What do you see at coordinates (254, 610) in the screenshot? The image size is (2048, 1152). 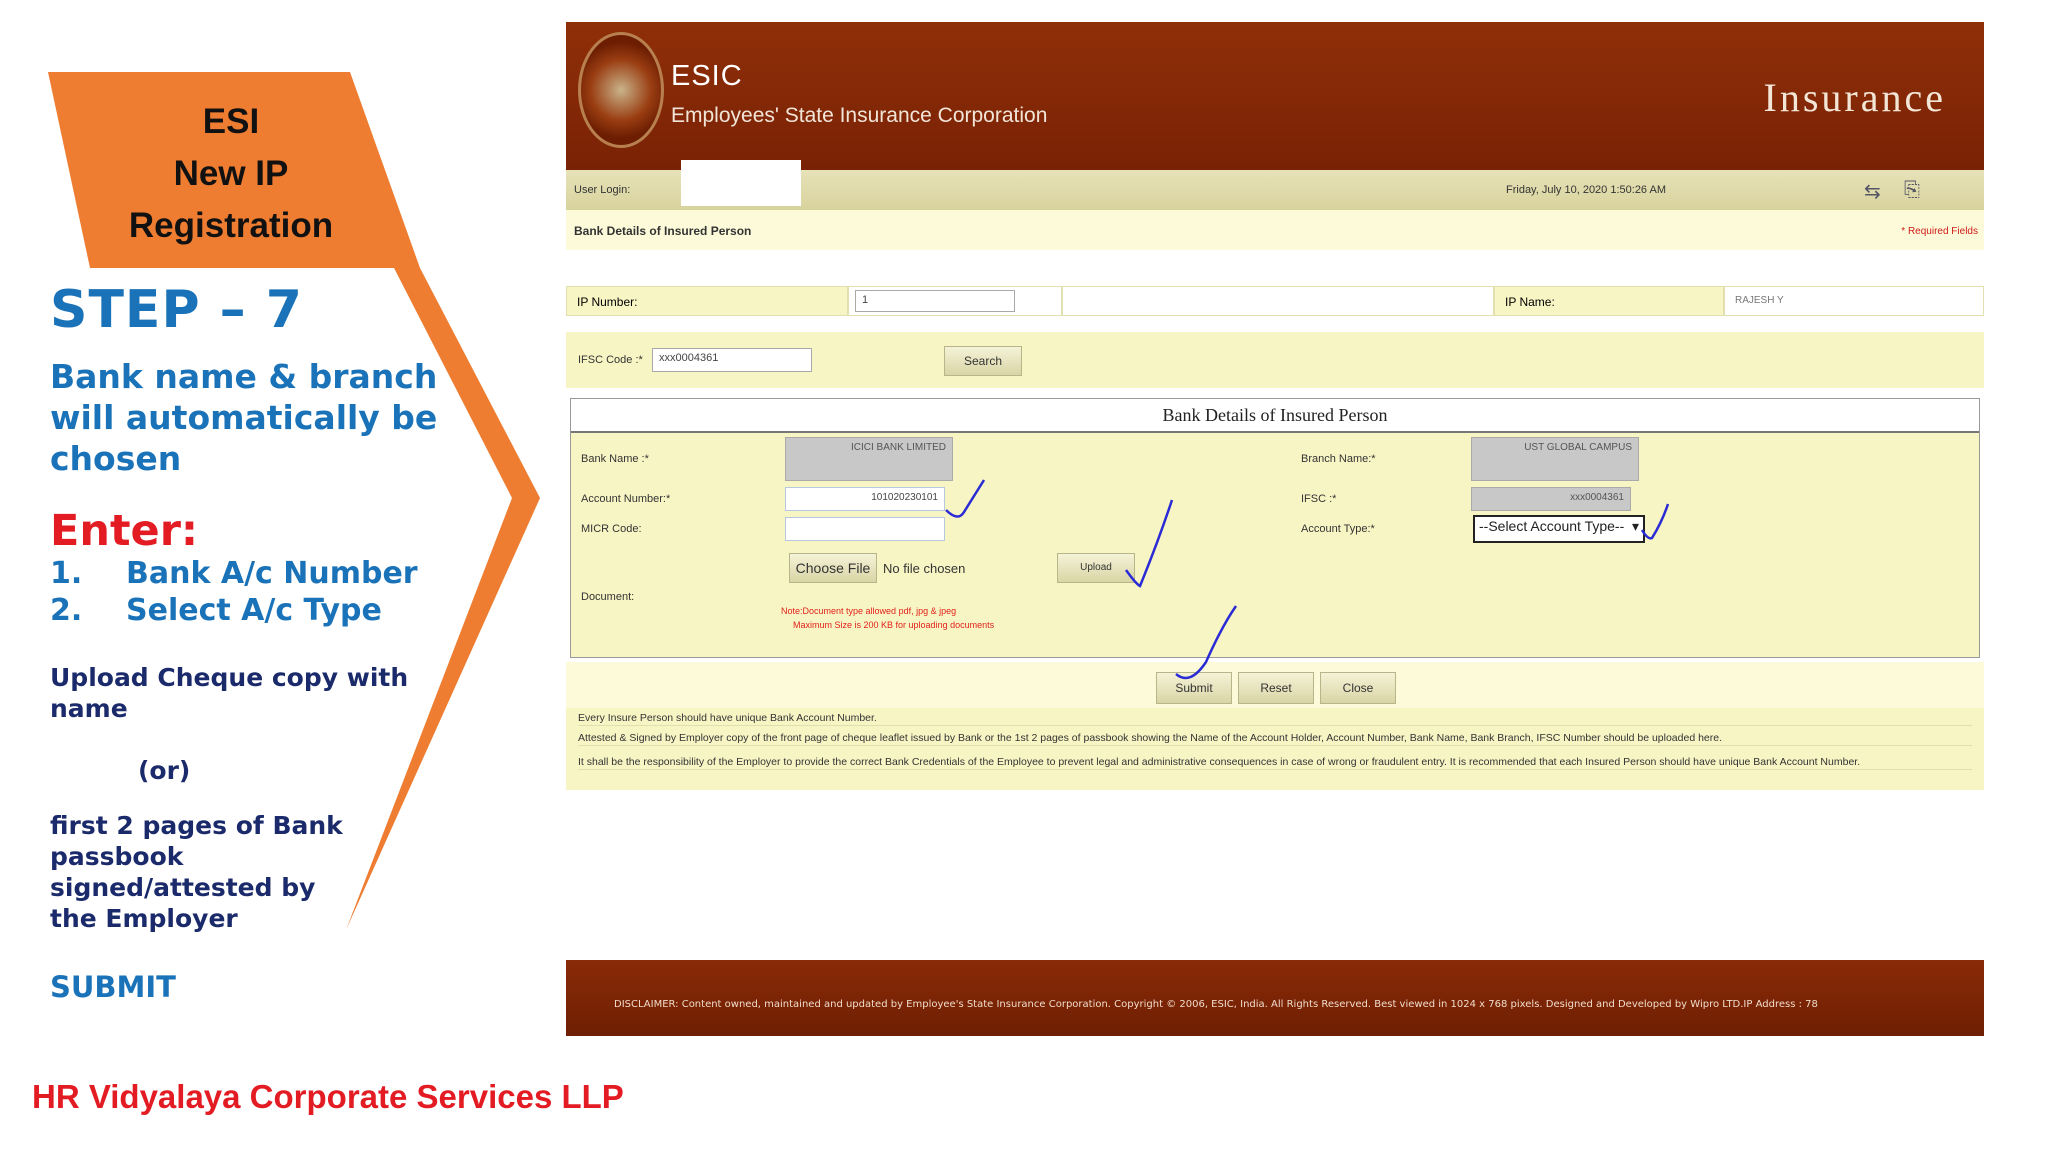 I see `list-text: Select A/c Type` at bounding box center [254, 610].